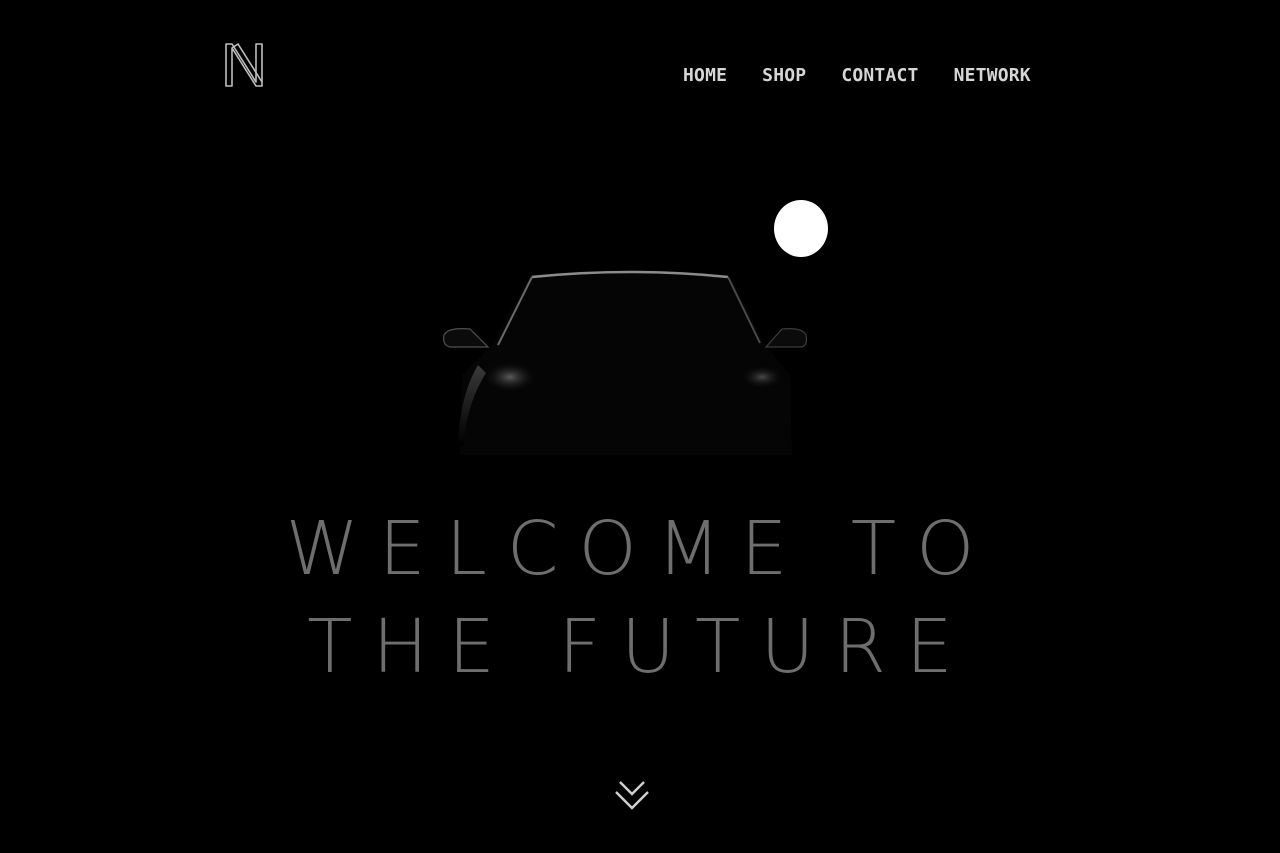 The width and height of the screenshot is (1280, 853). Describe the element at coordinates (801, 228) in the screenshot. I see `moon-circle` at that location.